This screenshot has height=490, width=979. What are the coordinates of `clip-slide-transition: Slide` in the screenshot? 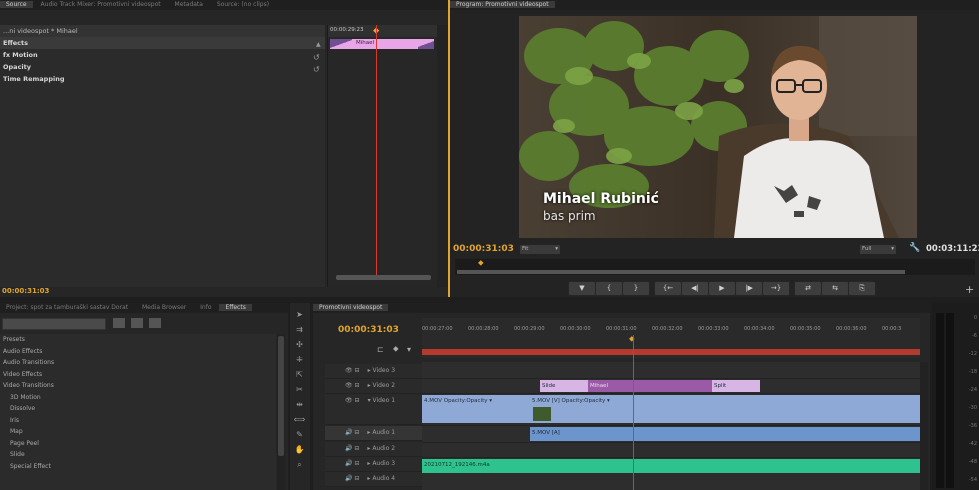 It's located at (564, 386).